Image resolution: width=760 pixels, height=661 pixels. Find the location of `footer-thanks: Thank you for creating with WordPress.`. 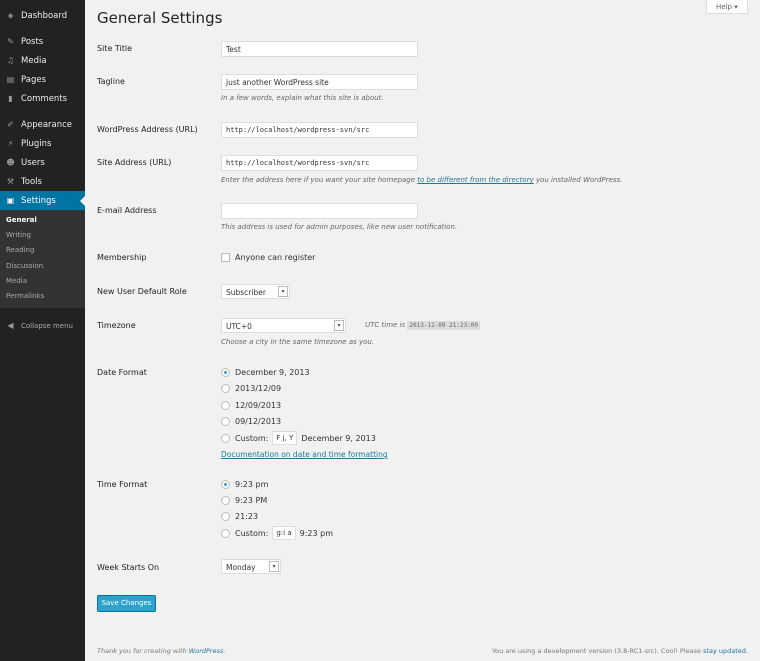

footer-thanks: Thank you for creating with WordPress. is located at coordinates (161, 651).